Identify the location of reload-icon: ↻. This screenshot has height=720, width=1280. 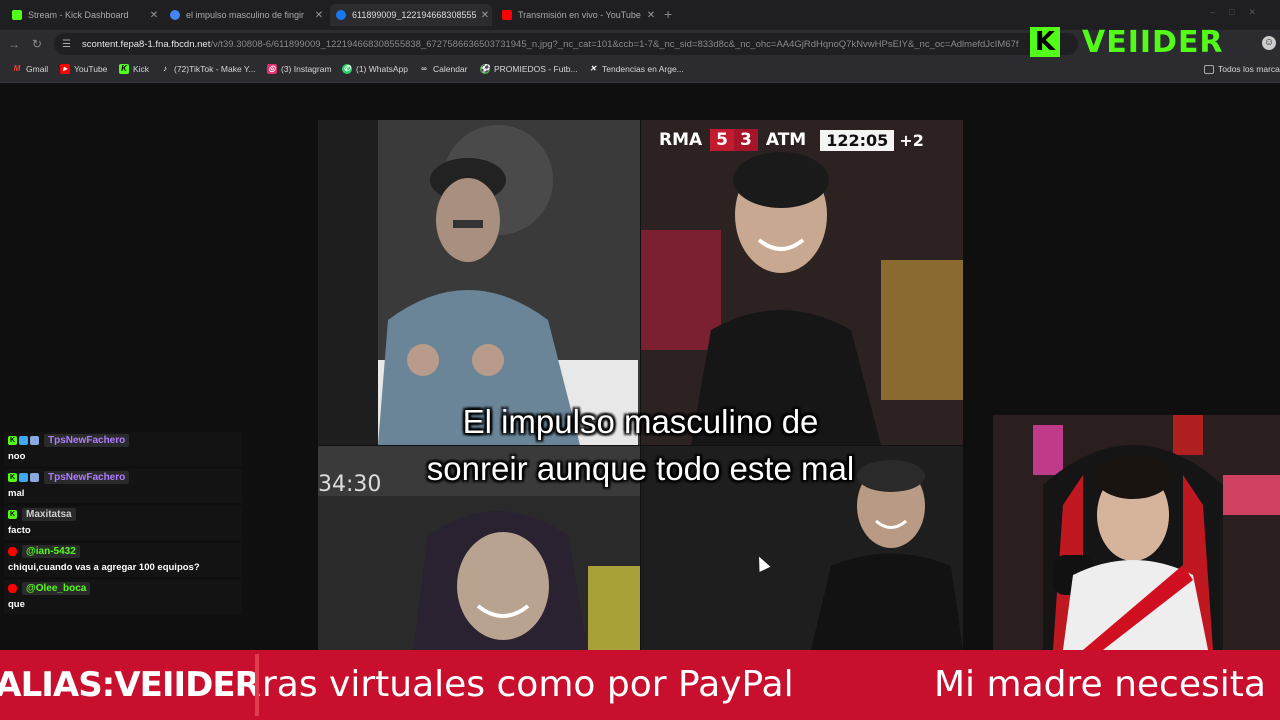
(37, 44).